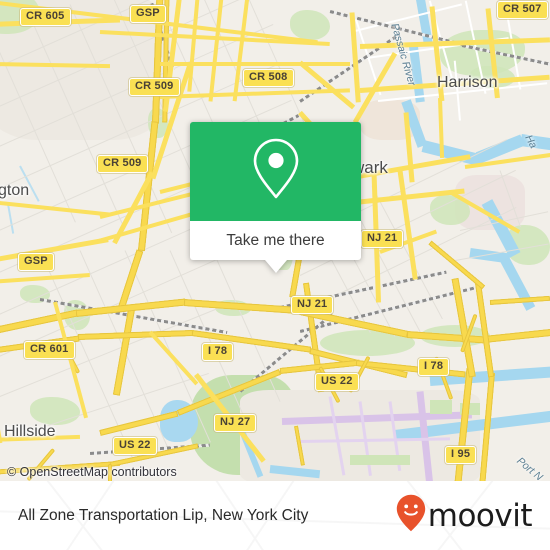  I want to click on popup-tail, so click(275, 266).